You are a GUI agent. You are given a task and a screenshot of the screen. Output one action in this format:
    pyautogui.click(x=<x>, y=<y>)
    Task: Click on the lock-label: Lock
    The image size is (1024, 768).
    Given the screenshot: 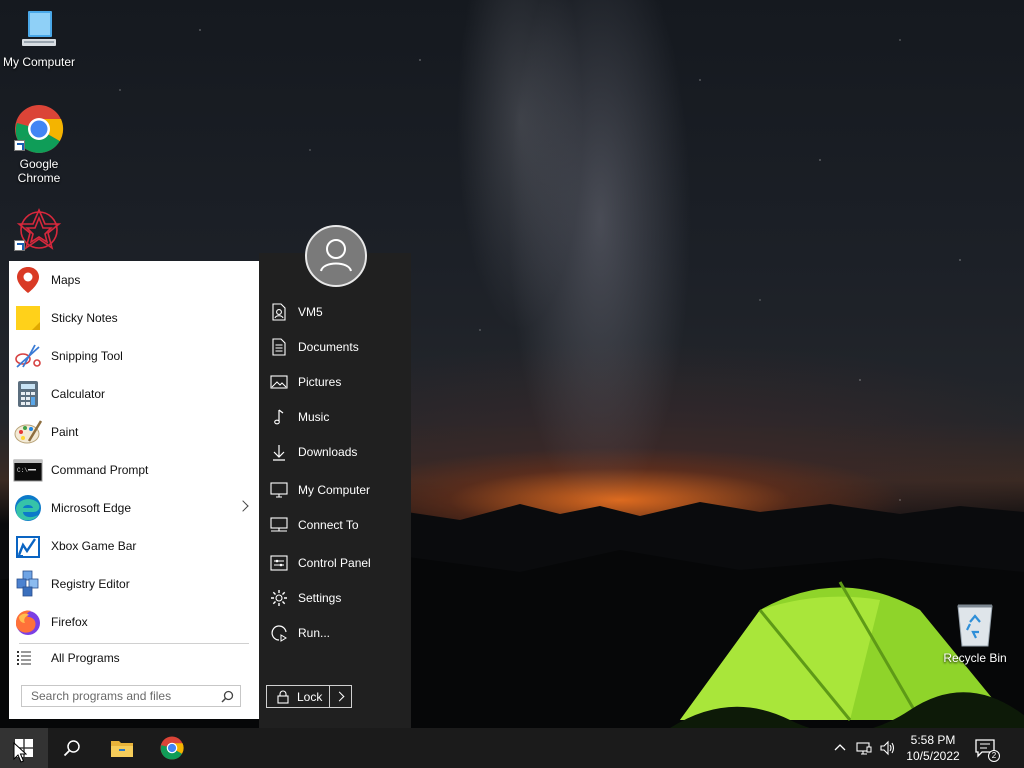 What is the action you would take?
    pyautogui.click(x=310, y=696)
    